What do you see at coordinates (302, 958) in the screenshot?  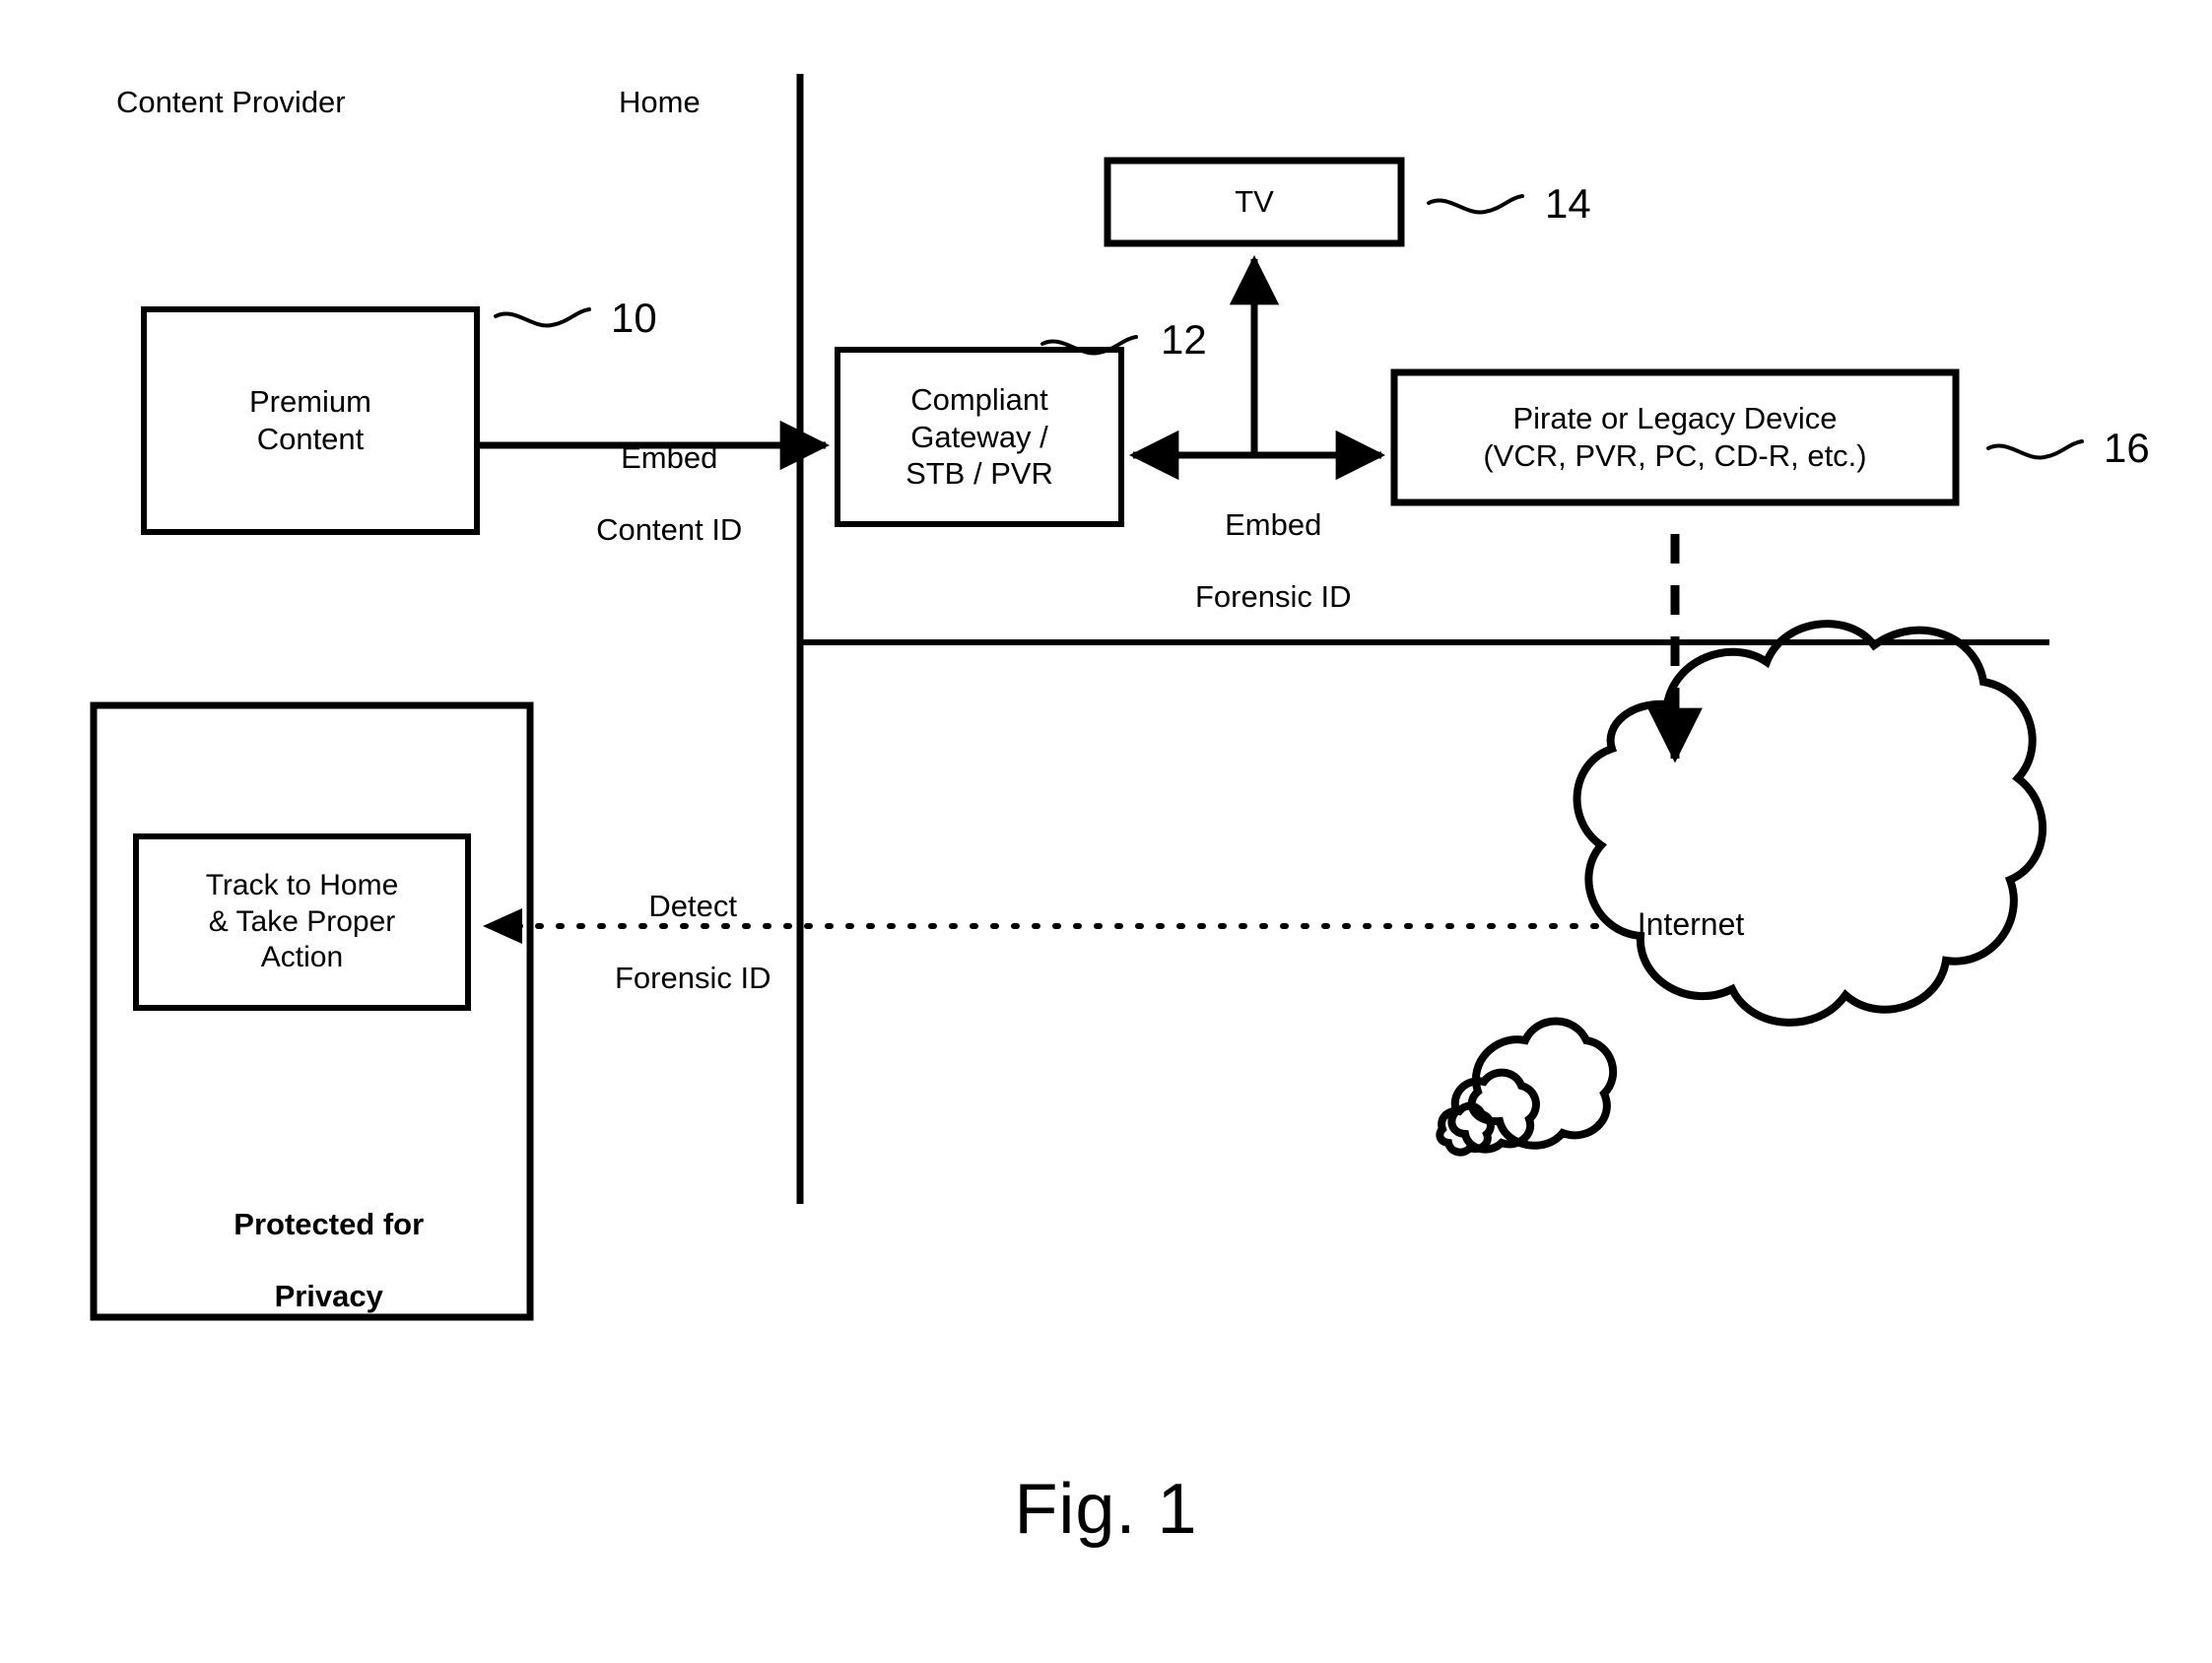 I see `track-to-home-line-3: Action` at bounding box center [302, 958].